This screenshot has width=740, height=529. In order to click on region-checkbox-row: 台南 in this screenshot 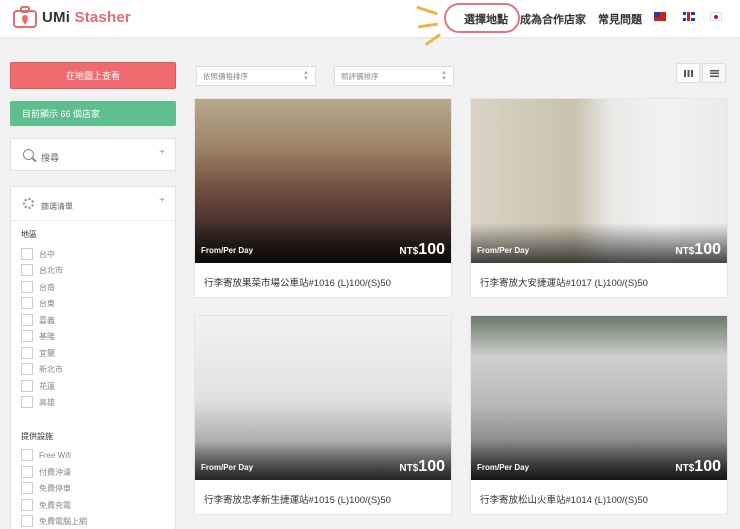, I will do `click(38, 287)`.